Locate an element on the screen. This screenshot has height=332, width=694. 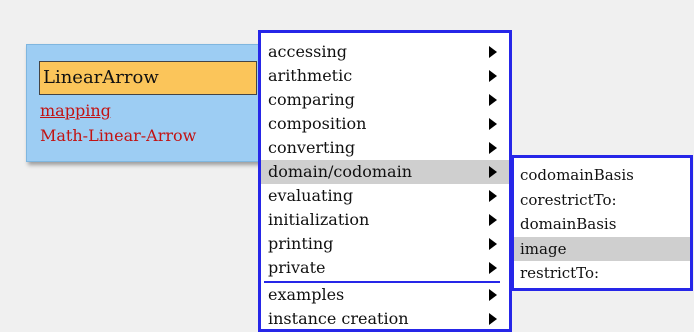
menu-item-instance-creation: instance creation is located at coordinates (385, 319).